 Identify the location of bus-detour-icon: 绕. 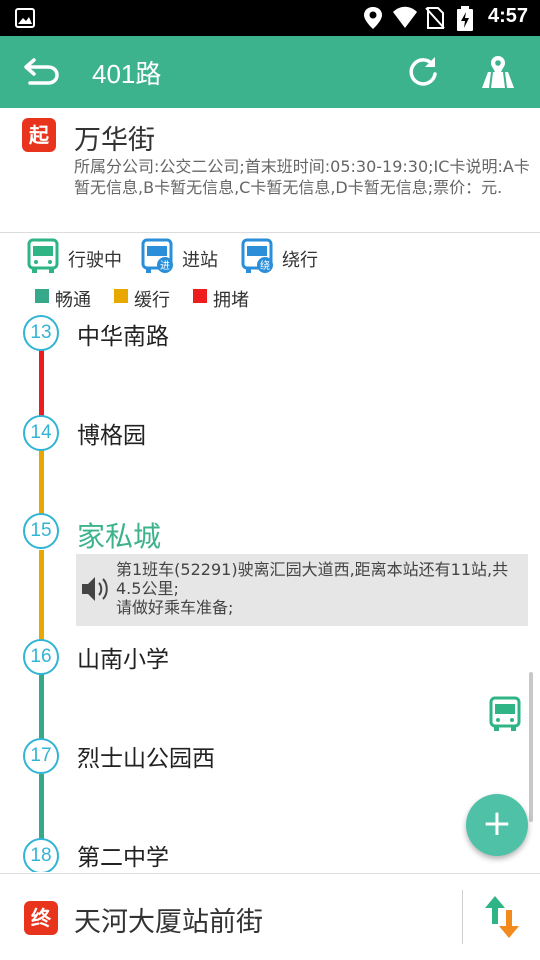
(257, 255).